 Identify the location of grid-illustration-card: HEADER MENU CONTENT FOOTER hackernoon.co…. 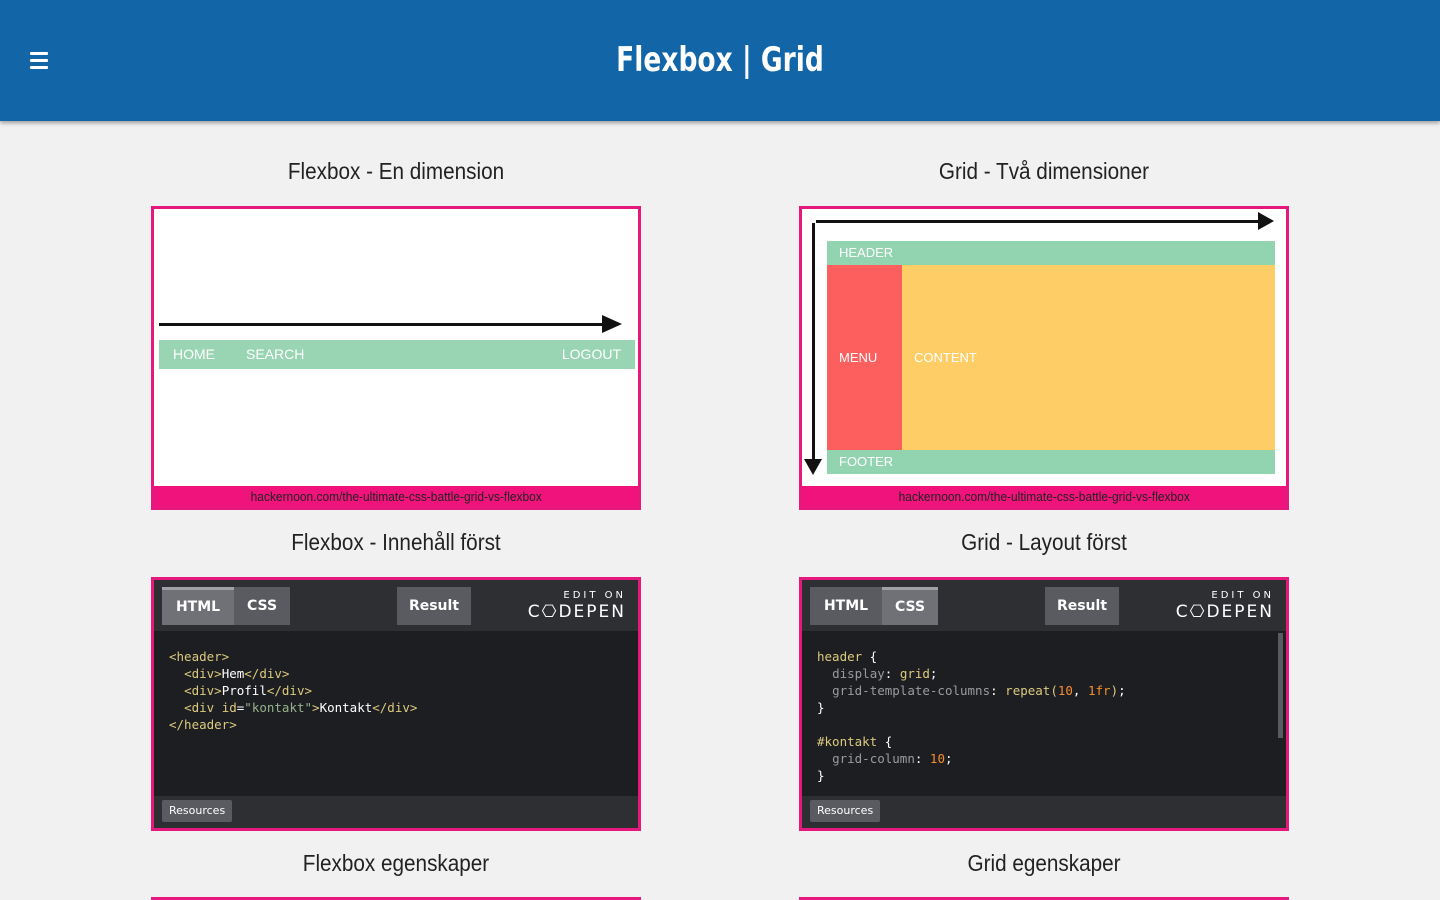
(1044, 358).